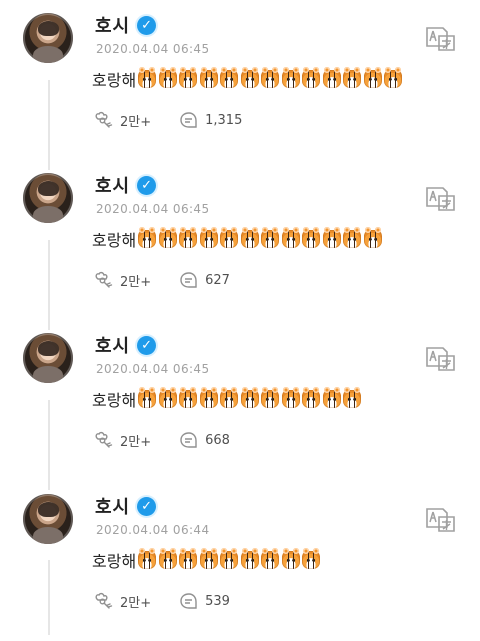 The width and height of the screenshot is (480, 641). What do you see at coordinates (217, 280) in the screenshot?
I see `comment-count: 627` at bounding box center [217, 280].